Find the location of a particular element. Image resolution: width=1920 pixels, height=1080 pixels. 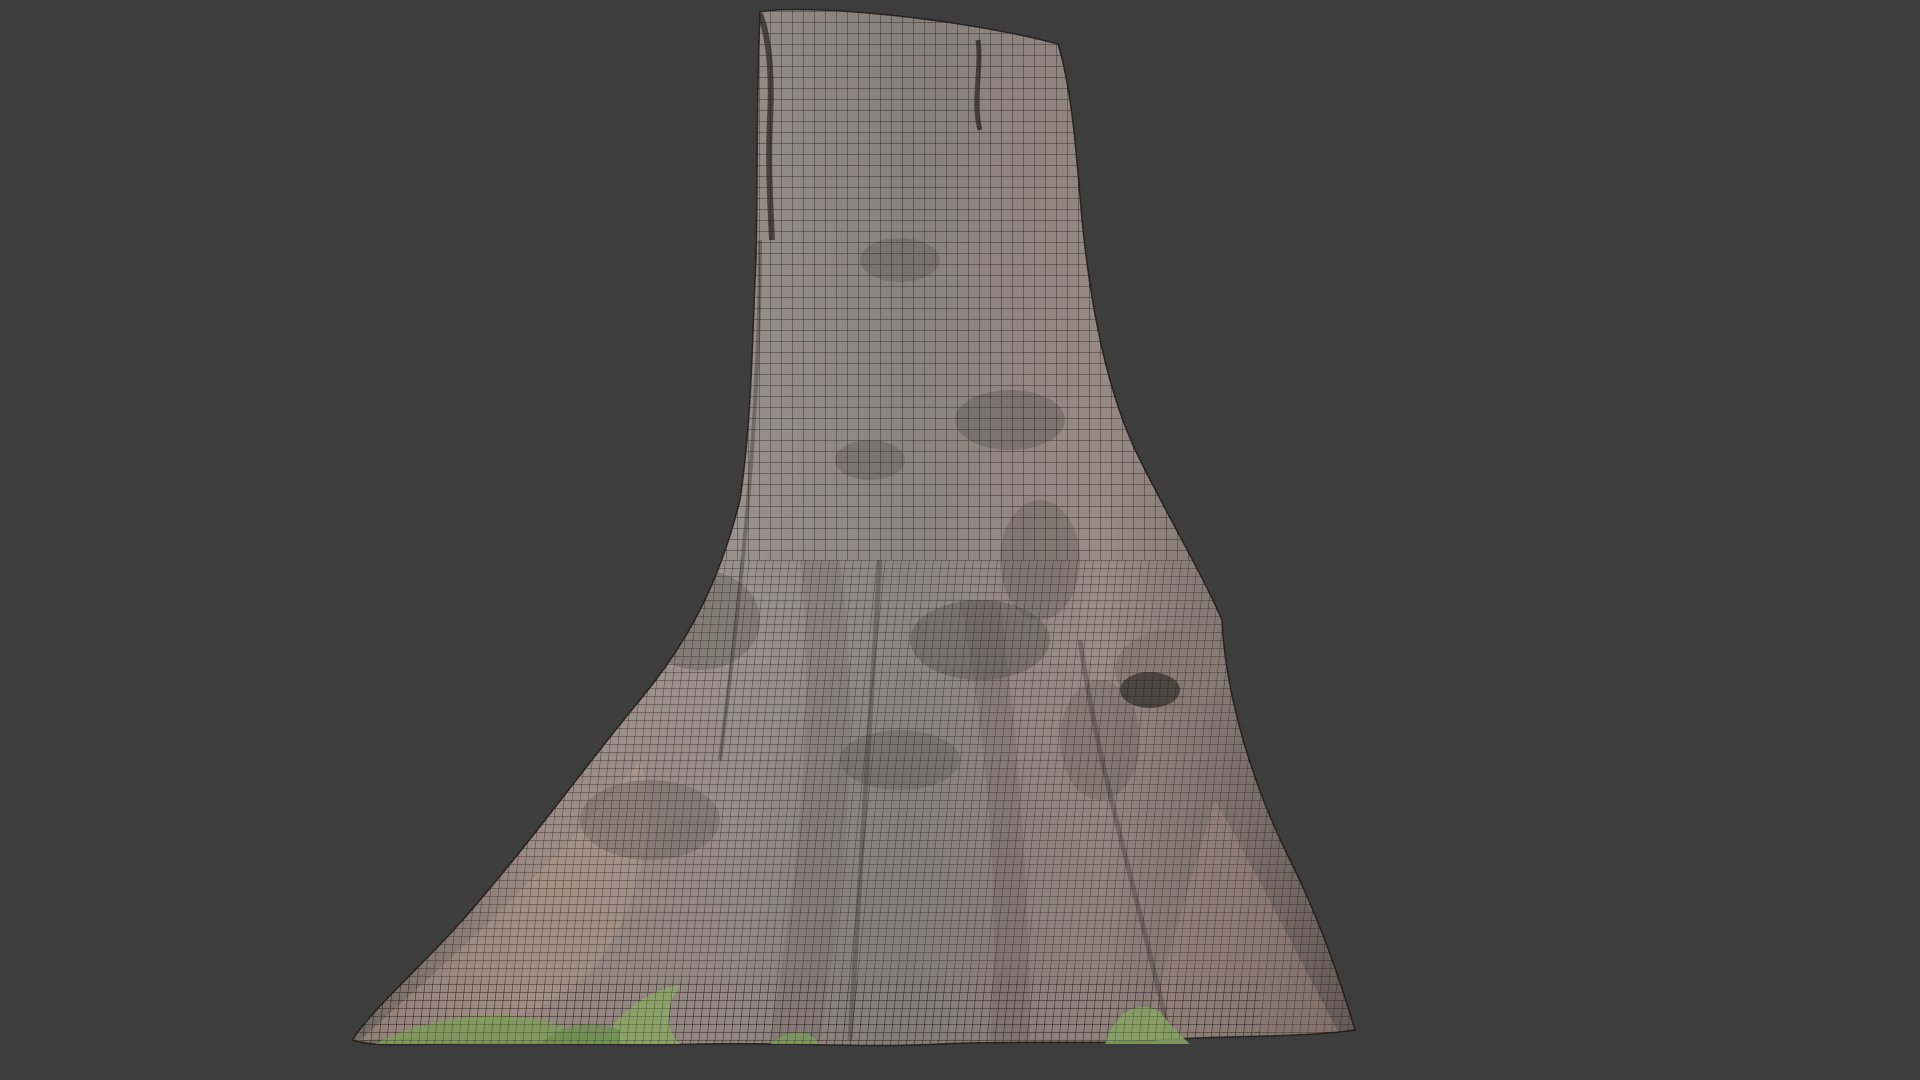

moss-patches is located at coordinates (810, 1013).